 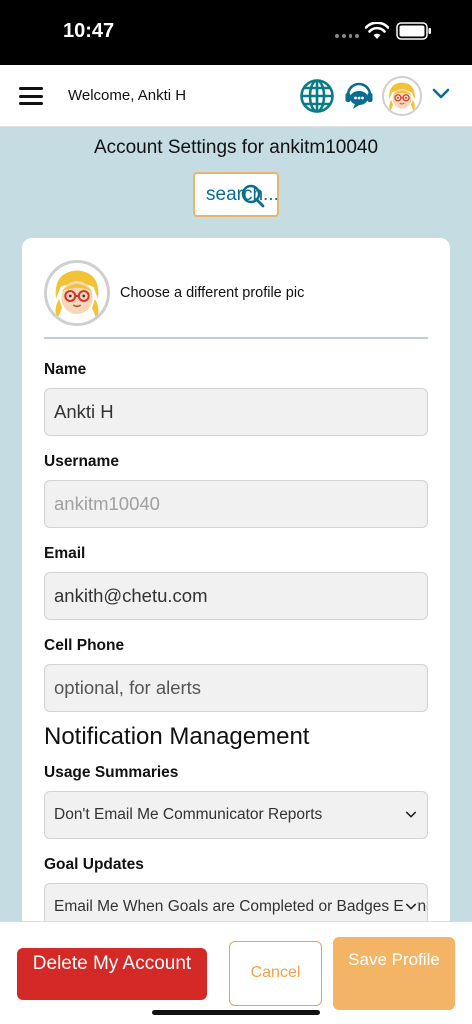 What do you see at coordinates (317, 96) in the screenshot?
I see `globe-icon` at bounding box center [317, 96].